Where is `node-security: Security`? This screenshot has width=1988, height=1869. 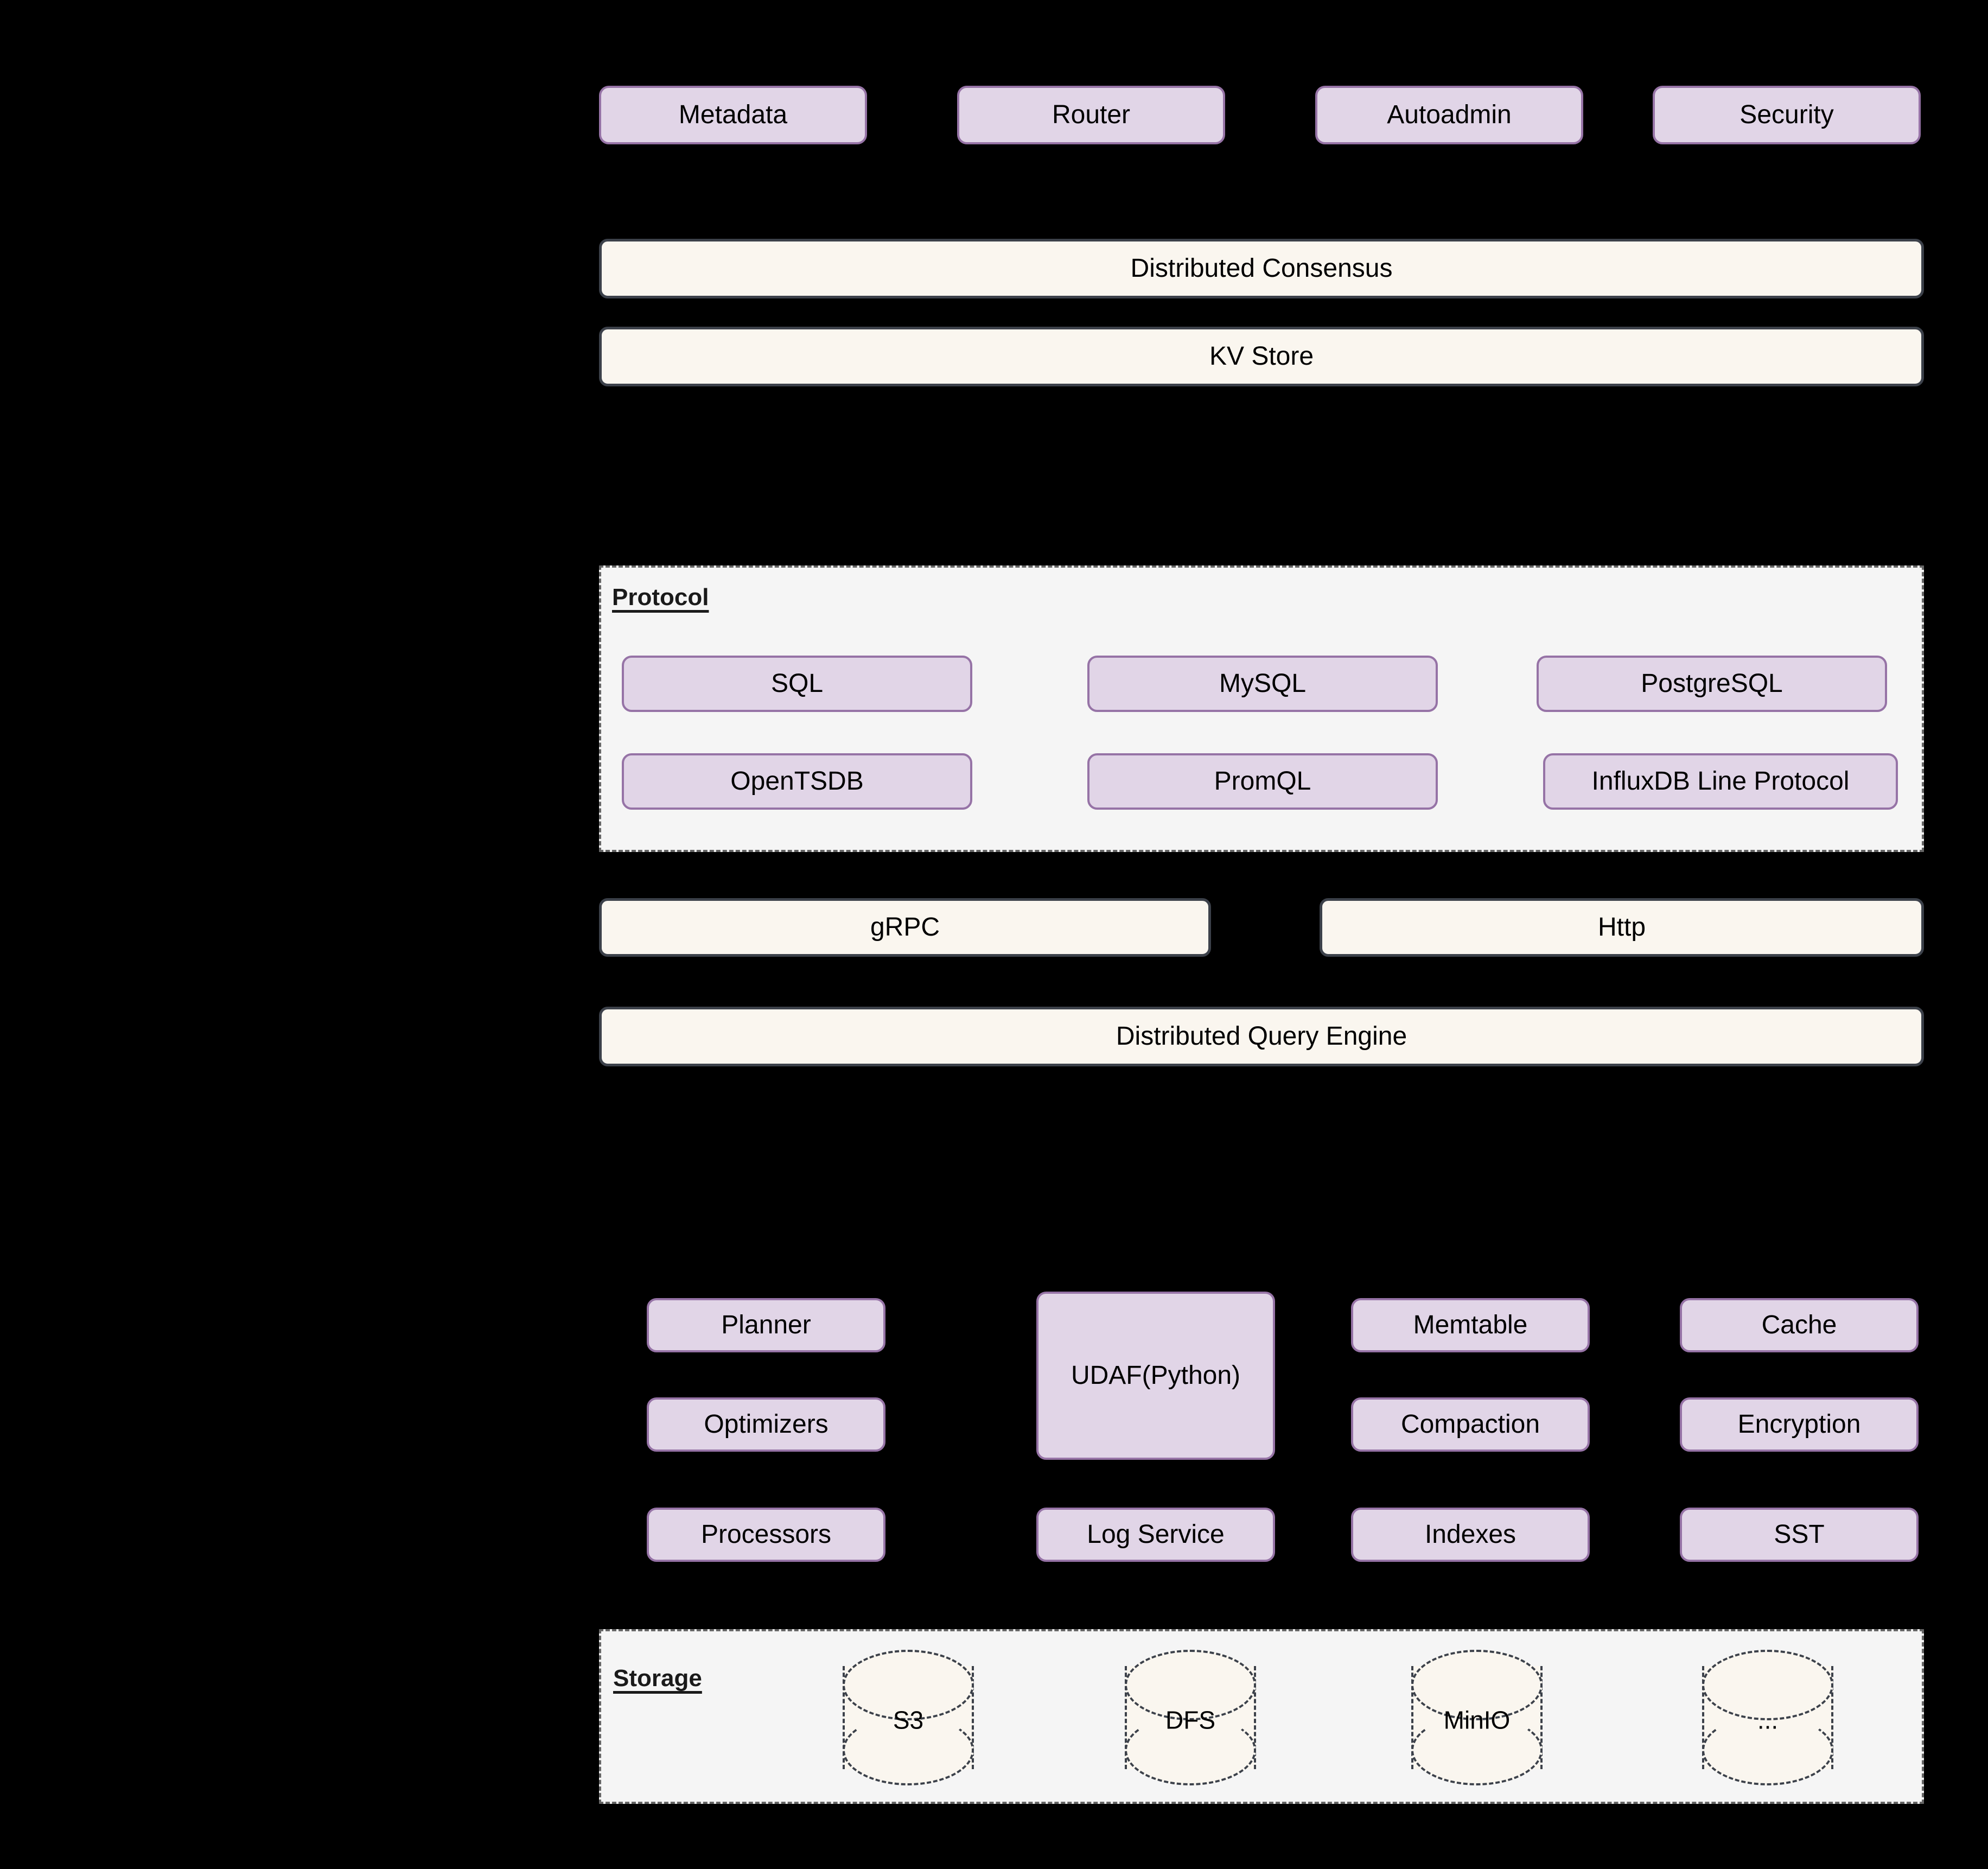
node-security: Security is located at coordinates (1787, 115).